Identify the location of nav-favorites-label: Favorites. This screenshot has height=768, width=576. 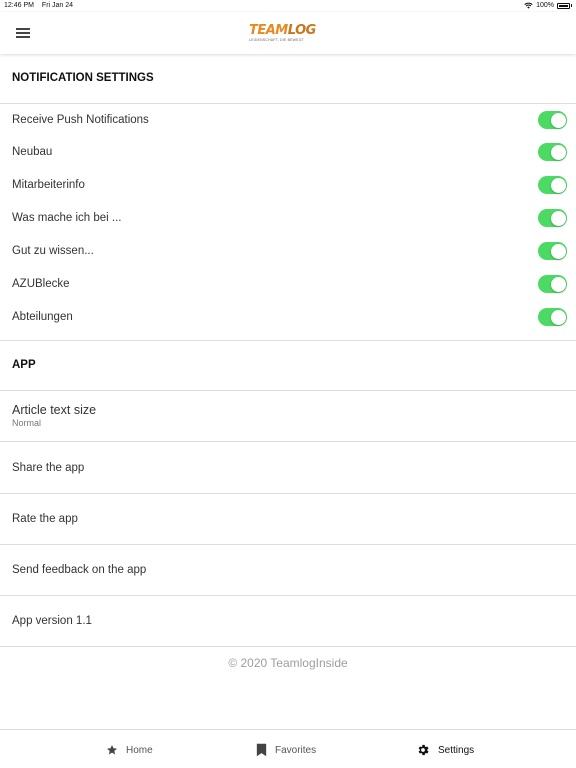
(296, 750).